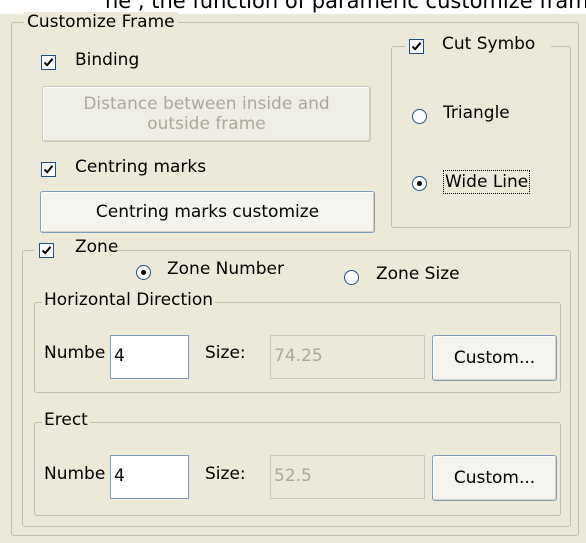 This screenshot has width=586, height=543. What do you see at coordinates (476, 113) in the screenshot?
I see `triangle-label: Triangle` at bounding box center [476, 113].